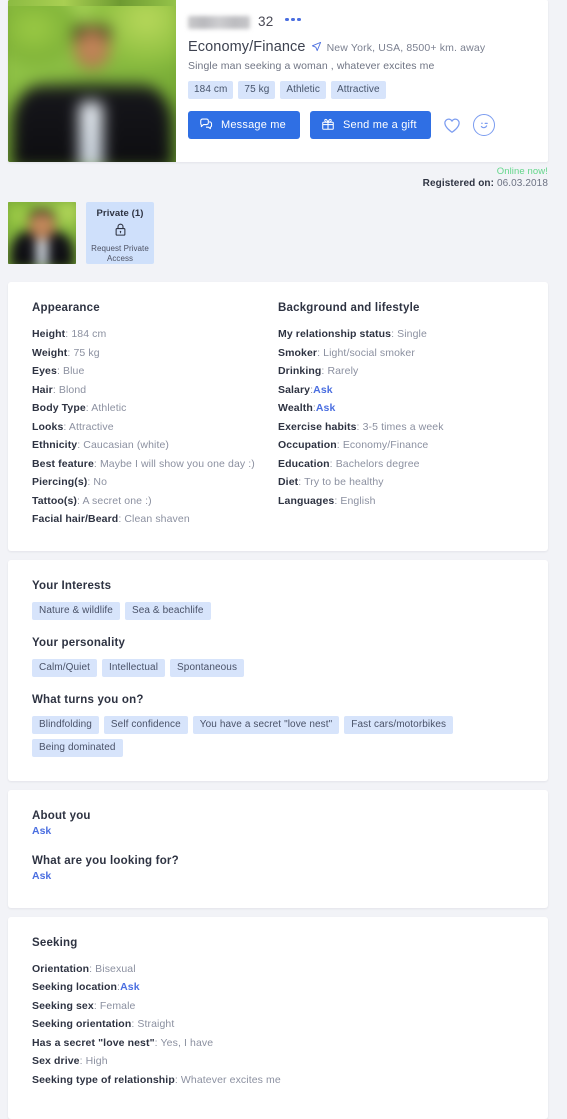 The image size is (567, 1119). What do you see at coordinates (73, 371) in the screenshot?
I see `detail-value: Blue` at bounding box center [73, 371].